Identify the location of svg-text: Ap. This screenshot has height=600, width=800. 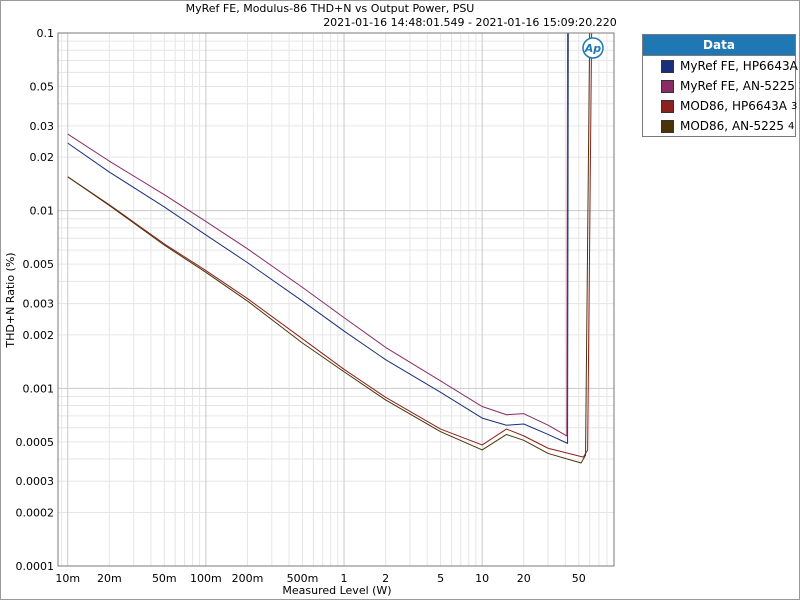
(593, 48).